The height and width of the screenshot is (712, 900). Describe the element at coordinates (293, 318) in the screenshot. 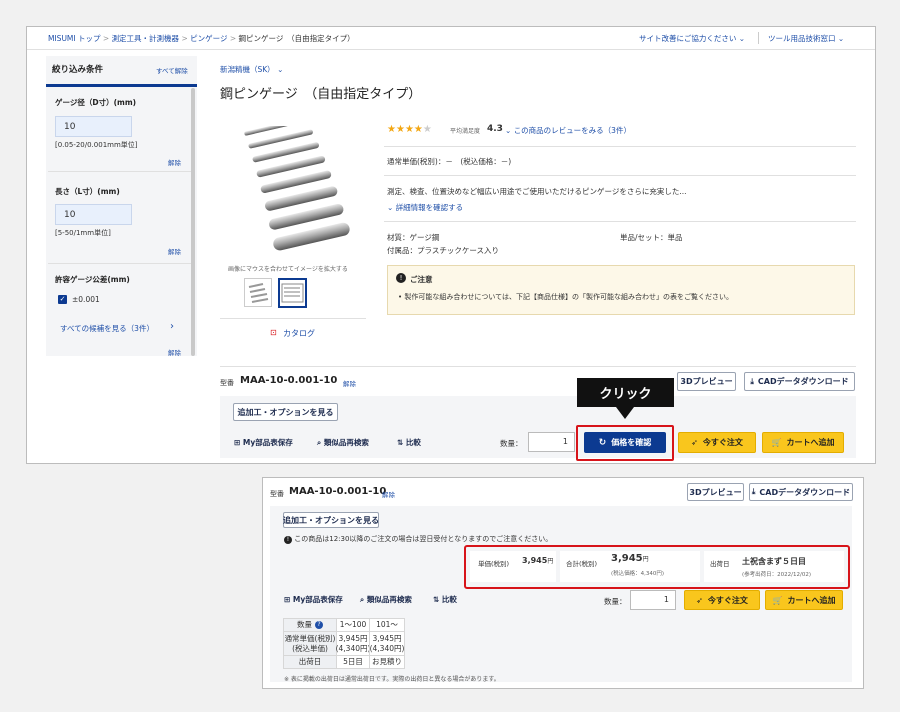

I see `image-rule` at that location.